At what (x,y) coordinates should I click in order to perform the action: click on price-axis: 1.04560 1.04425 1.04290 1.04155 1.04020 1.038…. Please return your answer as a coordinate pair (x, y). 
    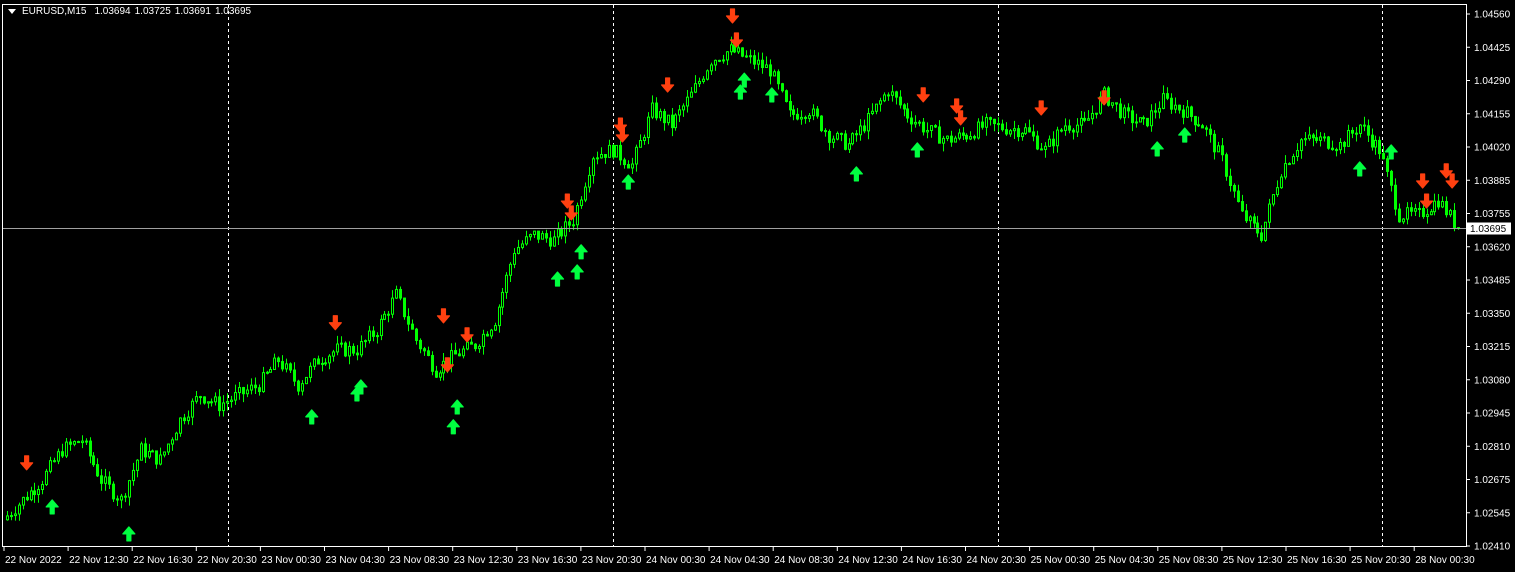
    Looking at the image, I should click on (1488, 281).